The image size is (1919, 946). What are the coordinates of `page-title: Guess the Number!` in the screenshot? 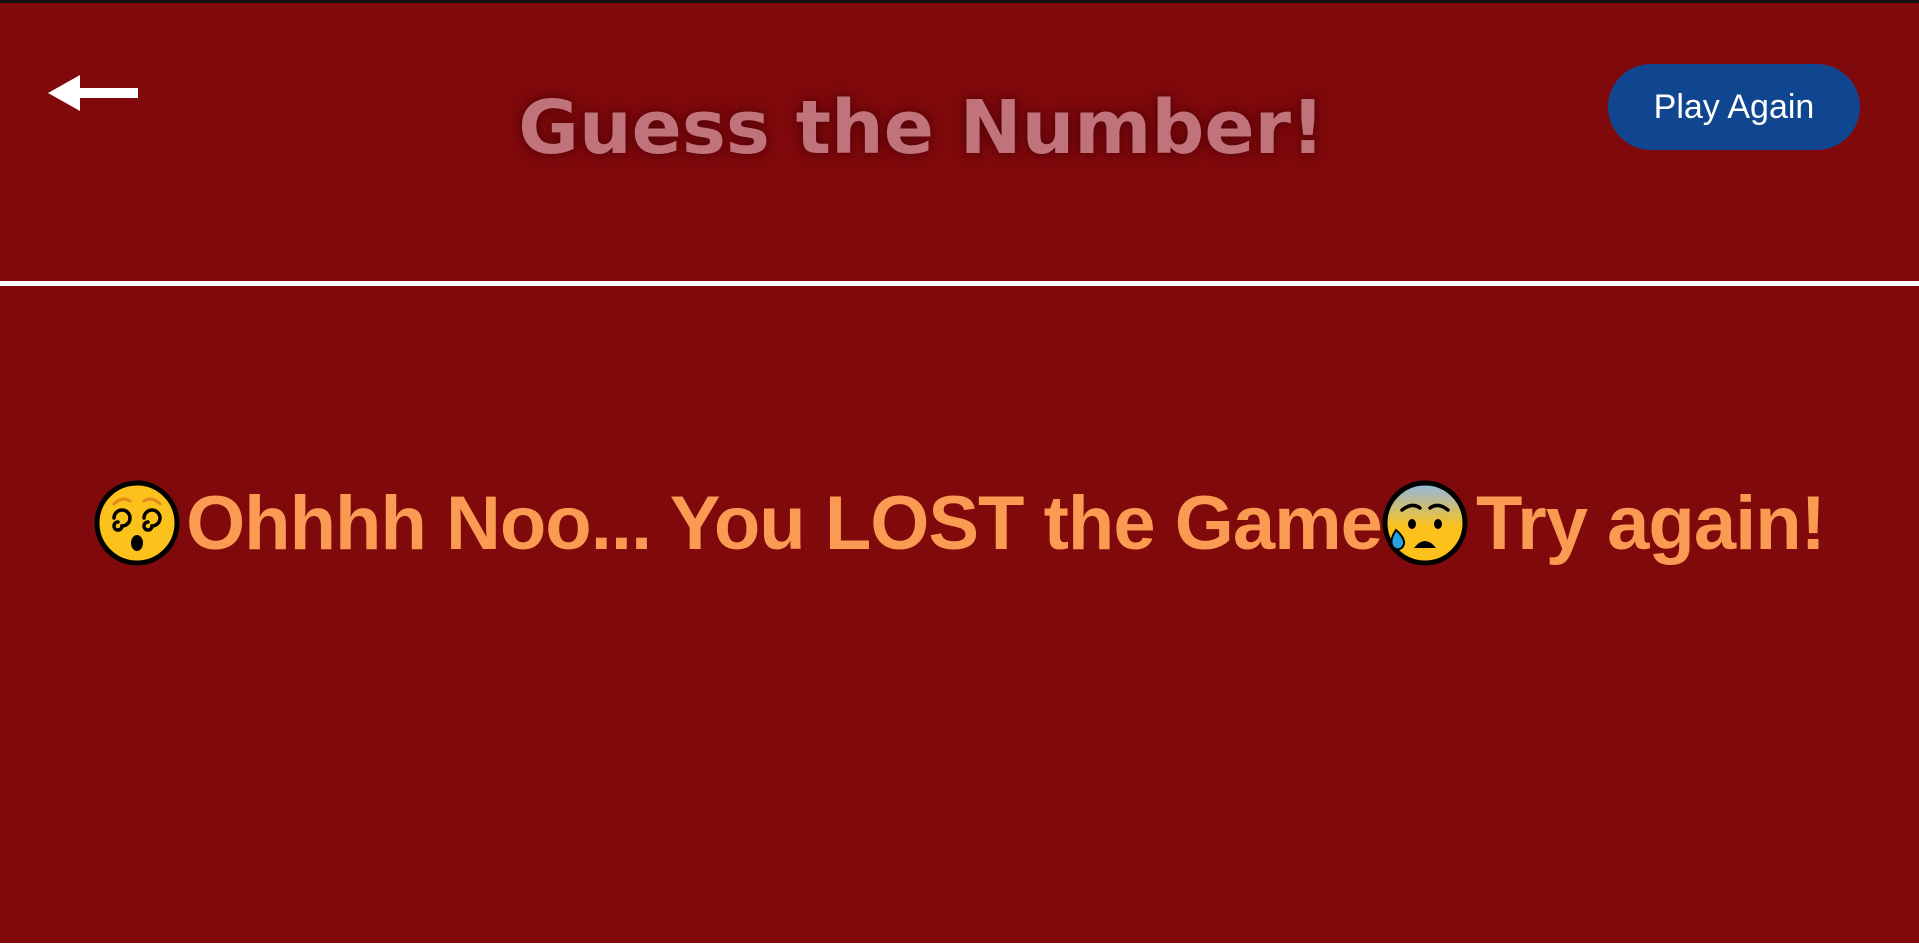 It's located at (921, 128).